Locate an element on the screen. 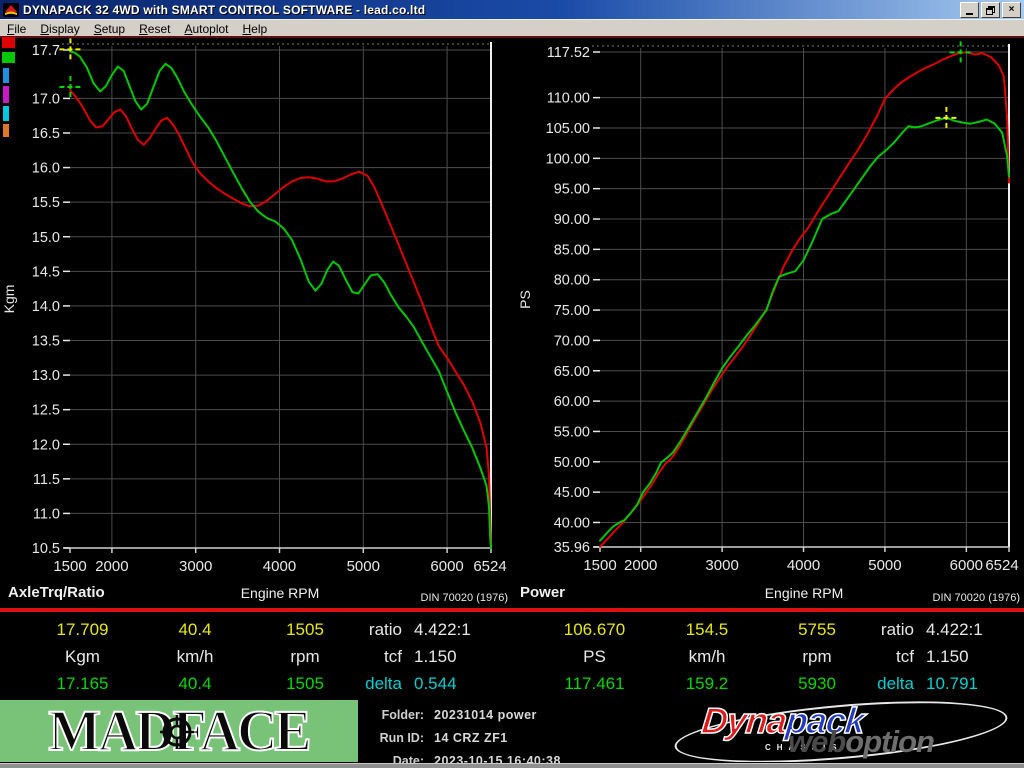 The height and width of the screenshot is (768, 1024). y-tick-label: 105.00 is located at coordinates (568, 129).